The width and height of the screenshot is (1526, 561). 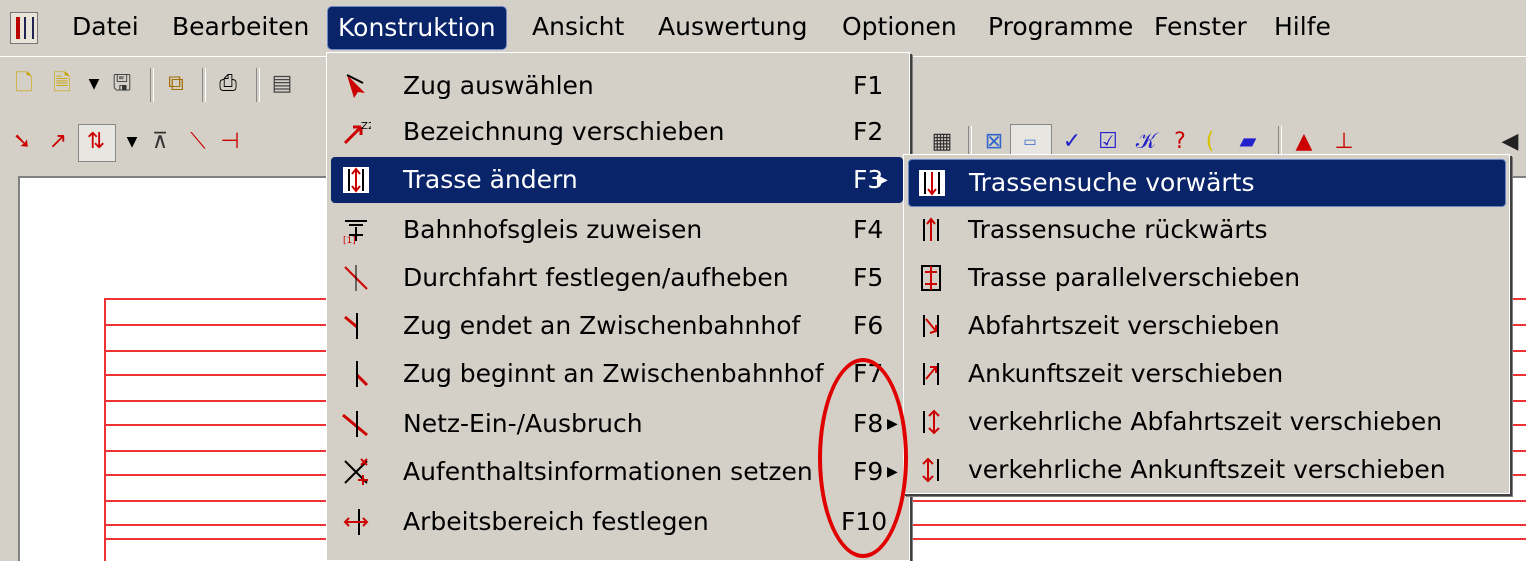 I want to click on submenu-item-trassensuche-vorwaerts: Trassensuche vorwärts, so click(x=1207, y=183).